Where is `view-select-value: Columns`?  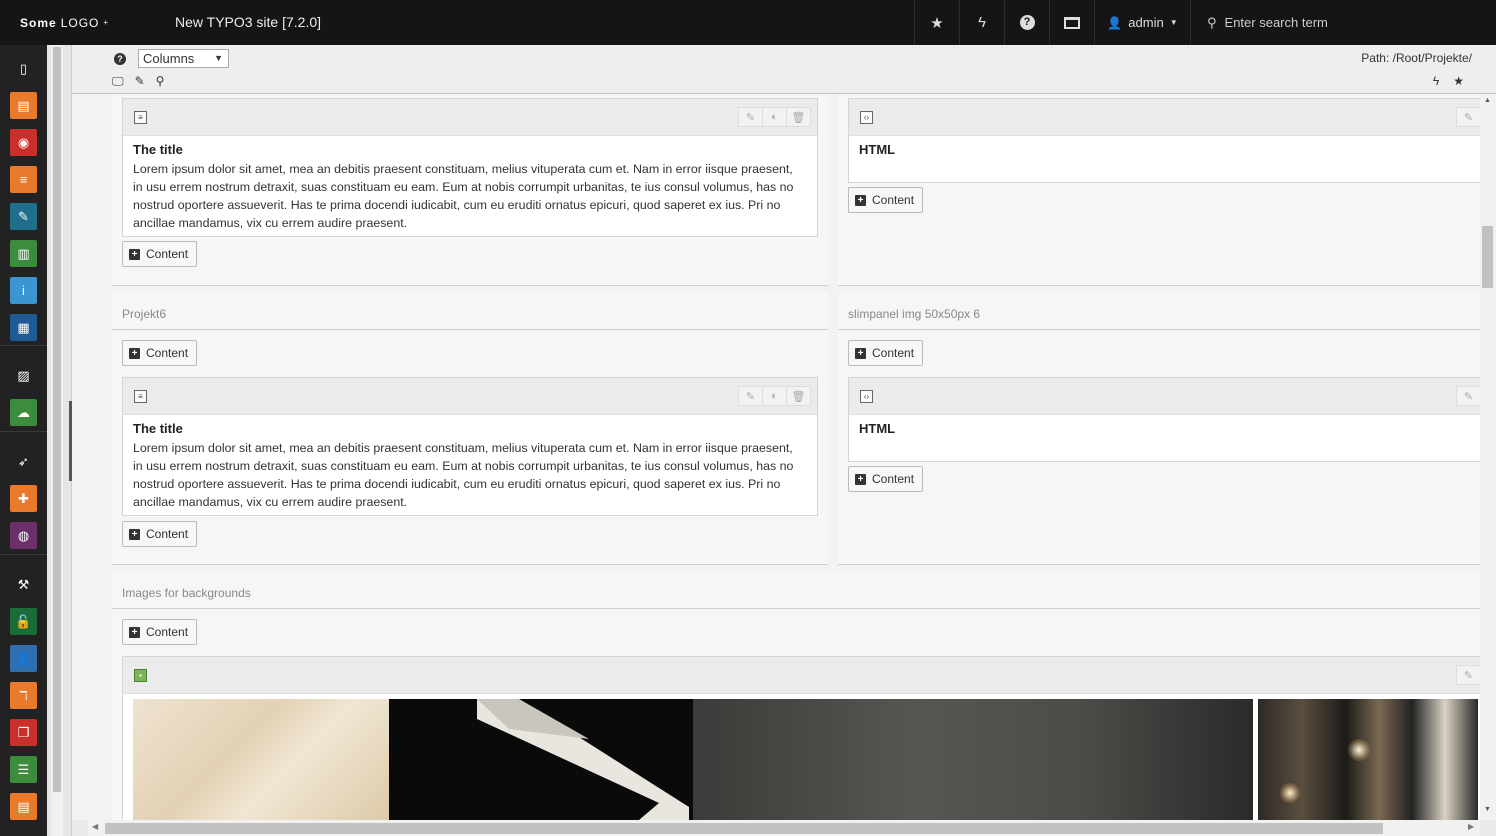 view-select-value: Columns is located at coordinates (169, 58).